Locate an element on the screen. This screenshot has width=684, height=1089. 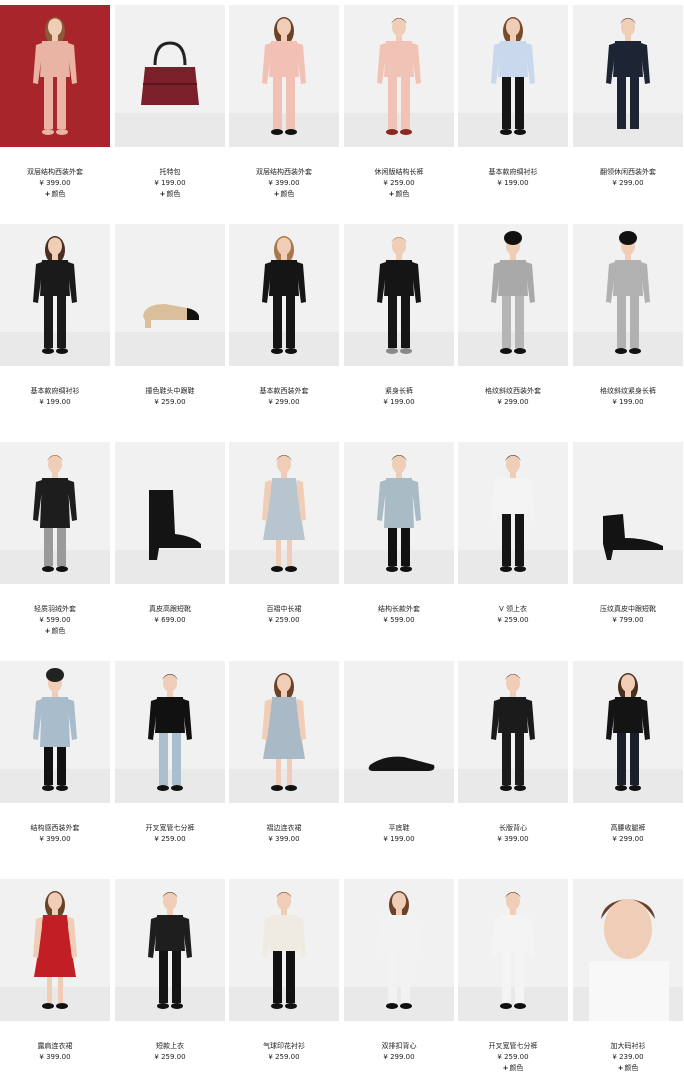
product-card: 休闲版结构长裤 ¥ 259.00 +颜色 is located at coordinates (399, 110).